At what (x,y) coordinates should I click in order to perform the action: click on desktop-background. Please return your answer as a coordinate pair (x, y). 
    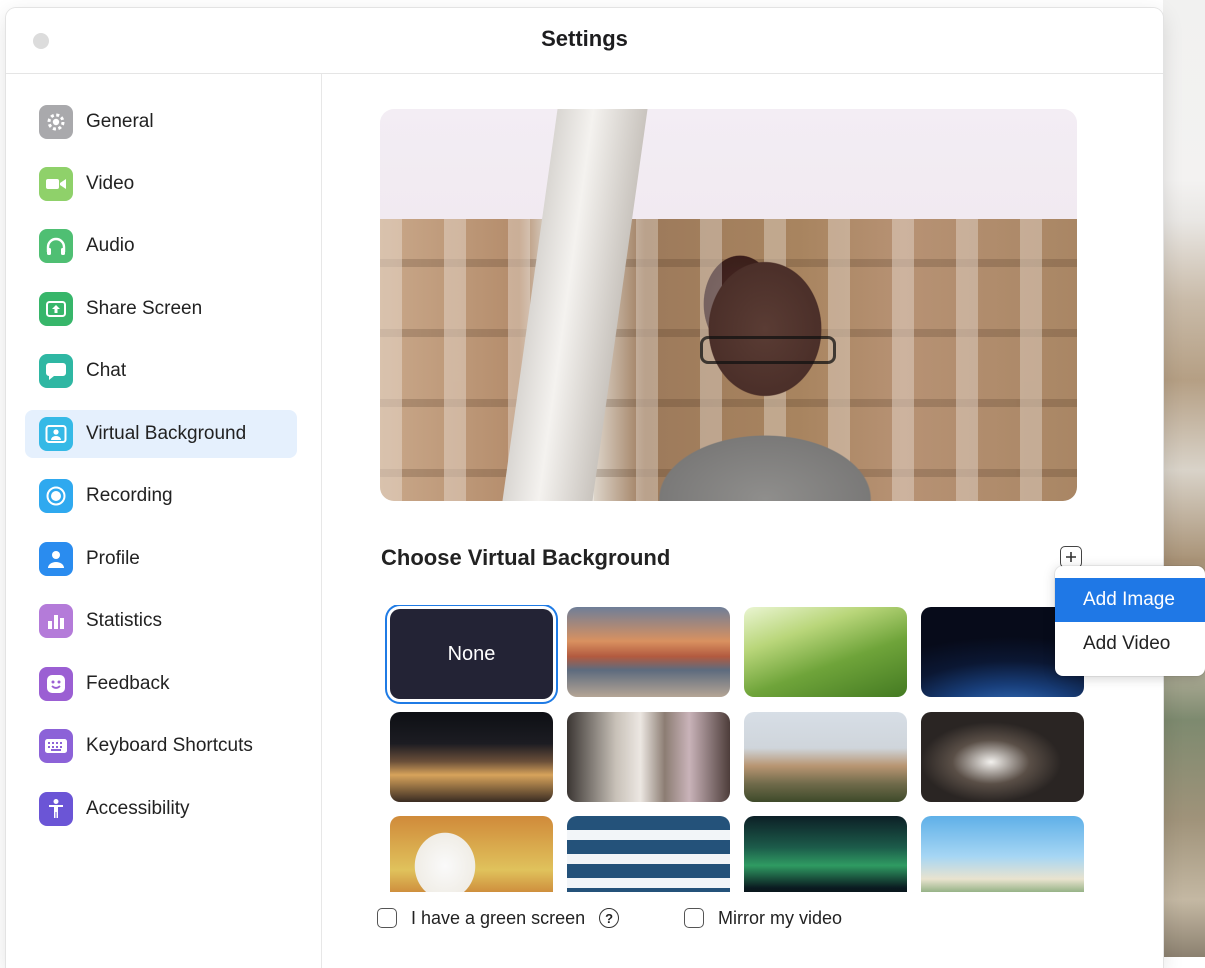
    Looking at the image, I should click on (1184, 478).